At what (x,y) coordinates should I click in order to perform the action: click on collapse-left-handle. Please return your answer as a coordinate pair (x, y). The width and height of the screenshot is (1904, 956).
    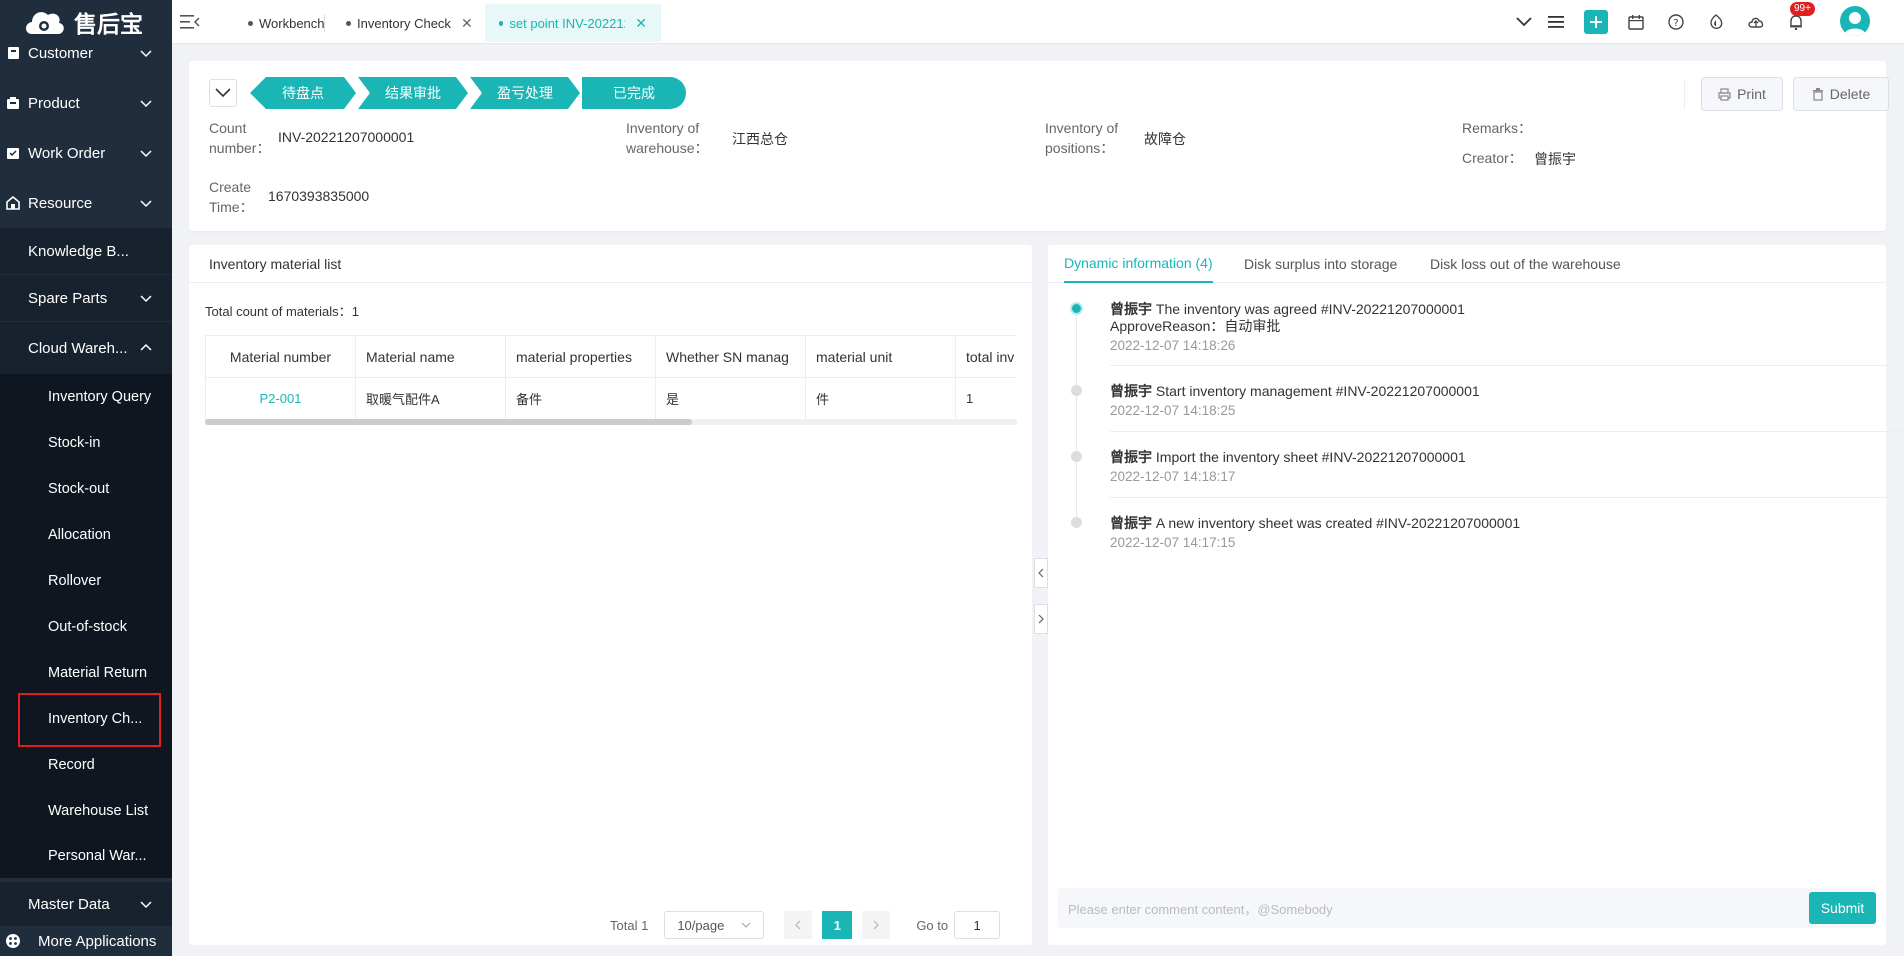
    Looking at the image, I should click on (1041, 573).